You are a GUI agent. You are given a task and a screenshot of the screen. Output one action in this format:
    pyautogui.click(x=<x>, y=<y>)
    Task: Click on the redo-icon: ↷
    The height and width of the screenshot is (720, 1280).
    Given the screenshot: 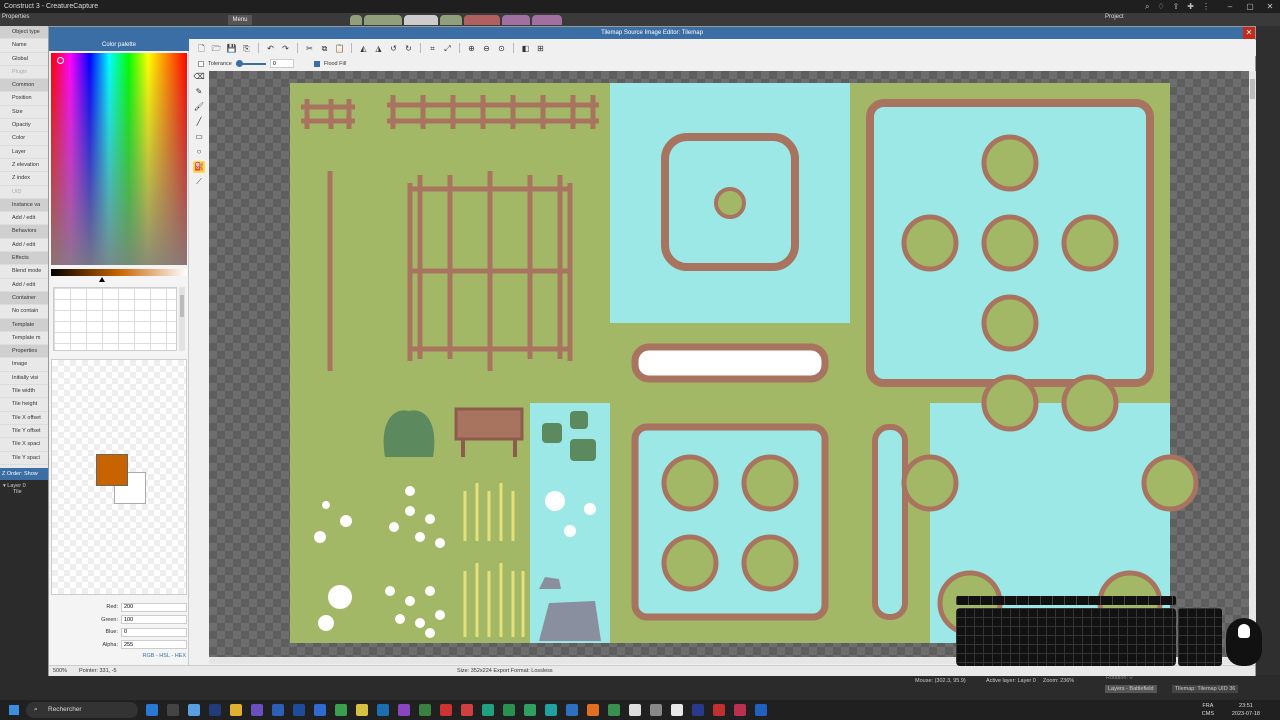 What is the action you would take?
    pyautogui.click(x=285, y=48)
    